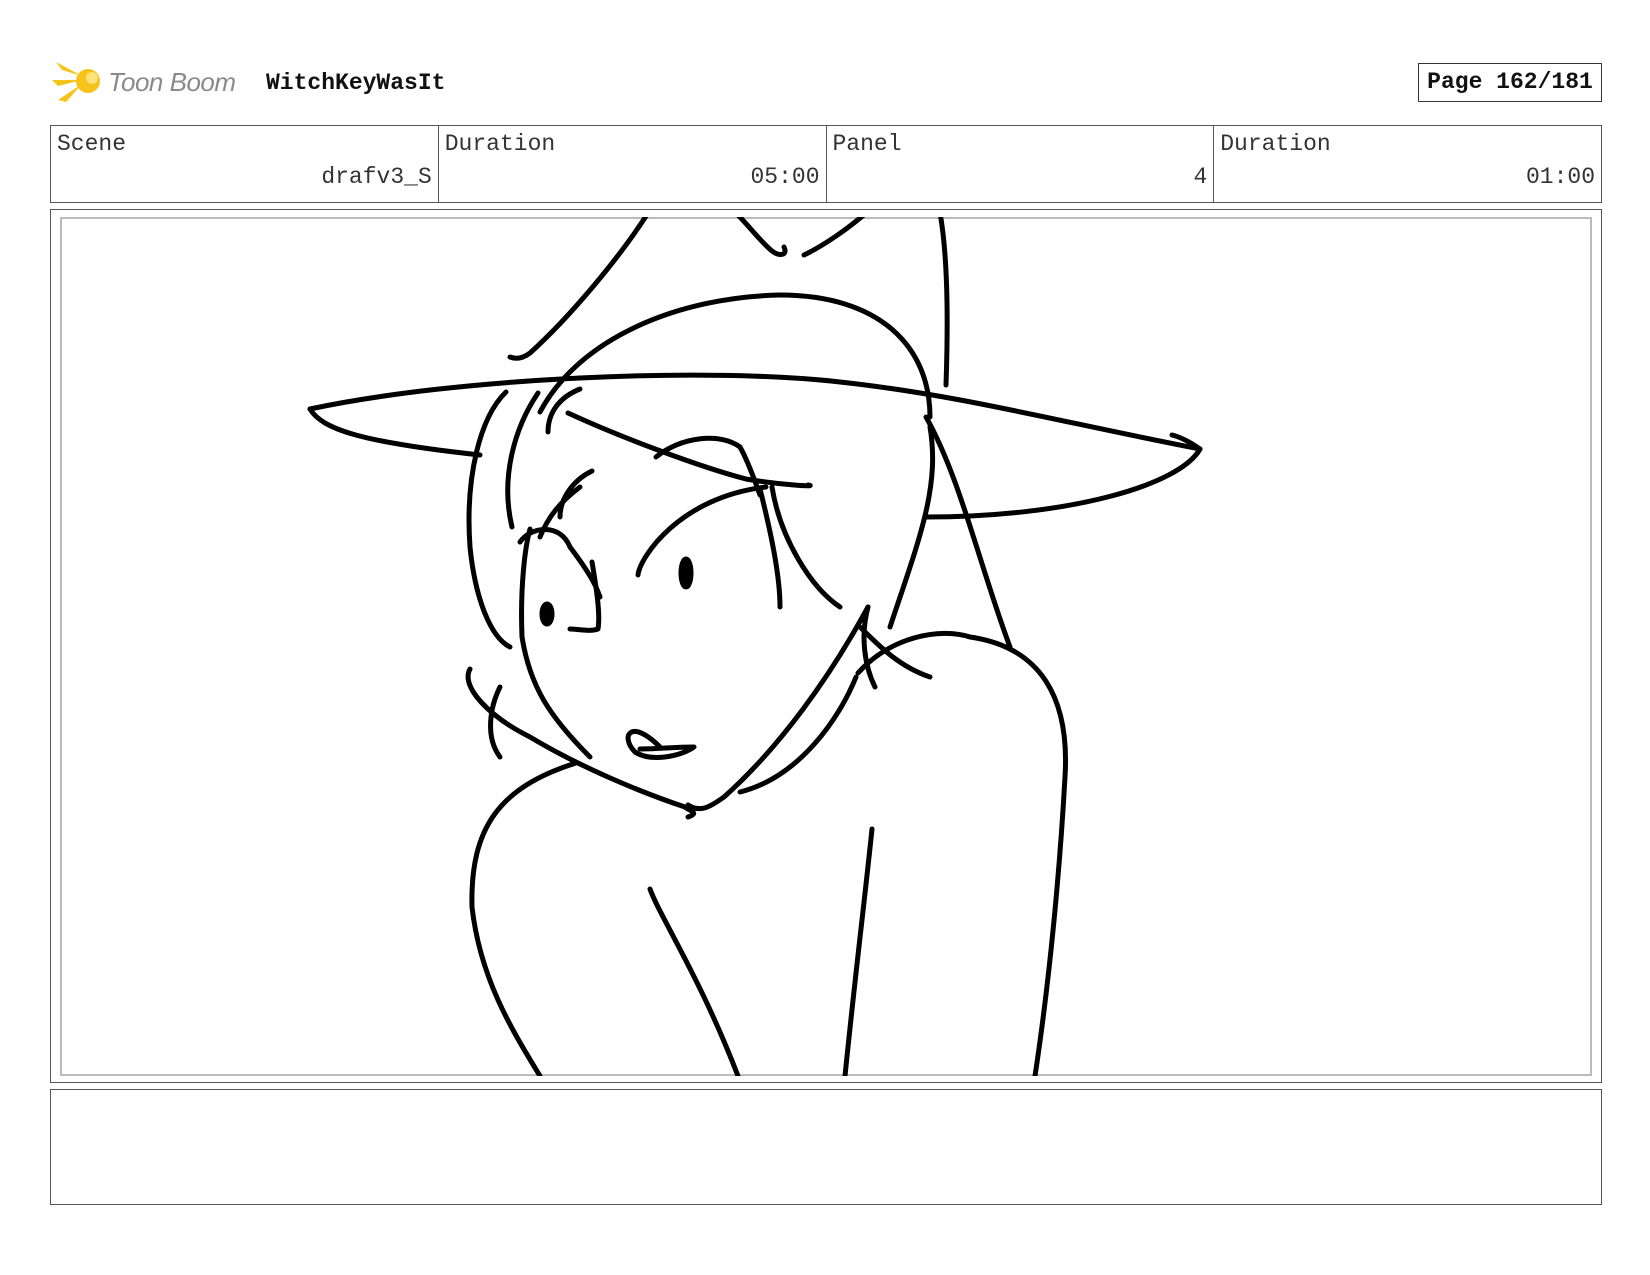  What do you see at coordinates (702, 531) in the screenshot?
I see `face-right` at bounding box center [702, 531].